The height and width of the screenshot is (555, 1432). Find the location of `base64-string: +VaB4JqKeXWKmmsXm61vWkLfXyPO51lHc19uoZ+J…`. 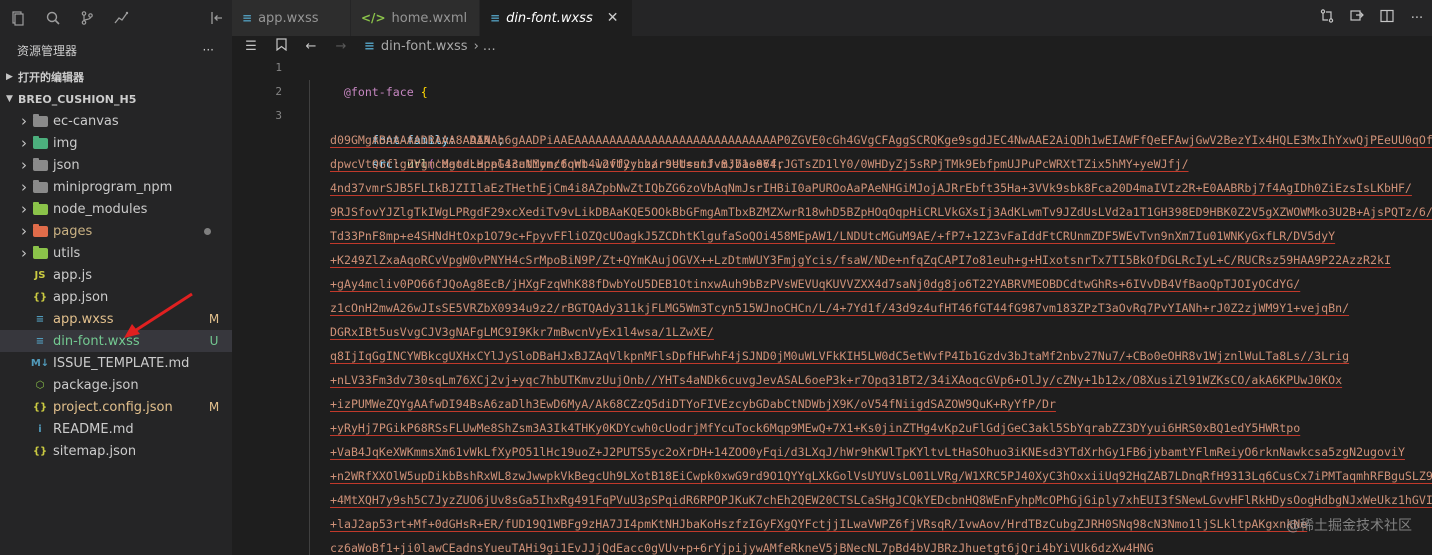

base64-string: +VaB4JqKeXWKmmsXm61vWkLfXyPO51lHc19uoZ+J… is located at coordinates (867, 452).